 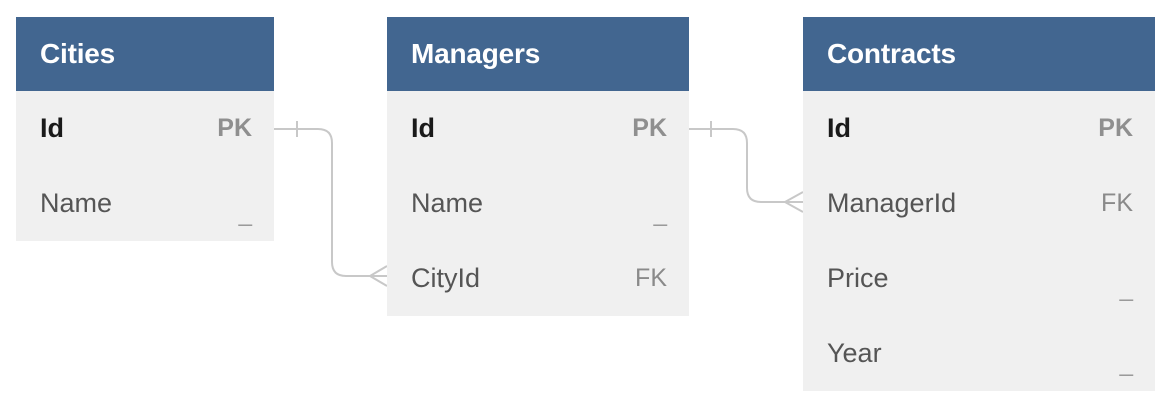 I want to click on table-row-managerid: ManagerId FK, so click(x=979, y=203).